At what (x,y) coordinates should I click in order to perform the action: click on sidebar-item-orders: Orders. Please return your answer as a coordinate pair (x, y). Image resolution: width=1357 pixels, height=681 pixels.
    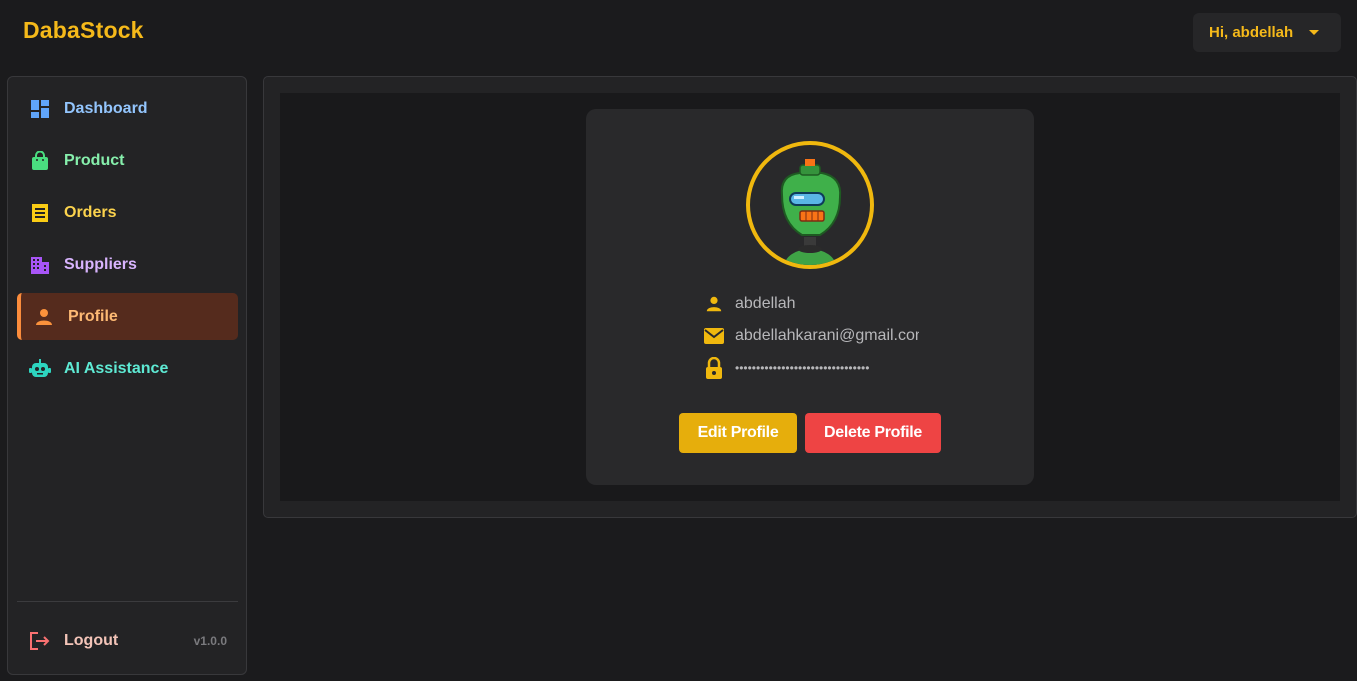
    Looking at the image, I should click on (127, 212).